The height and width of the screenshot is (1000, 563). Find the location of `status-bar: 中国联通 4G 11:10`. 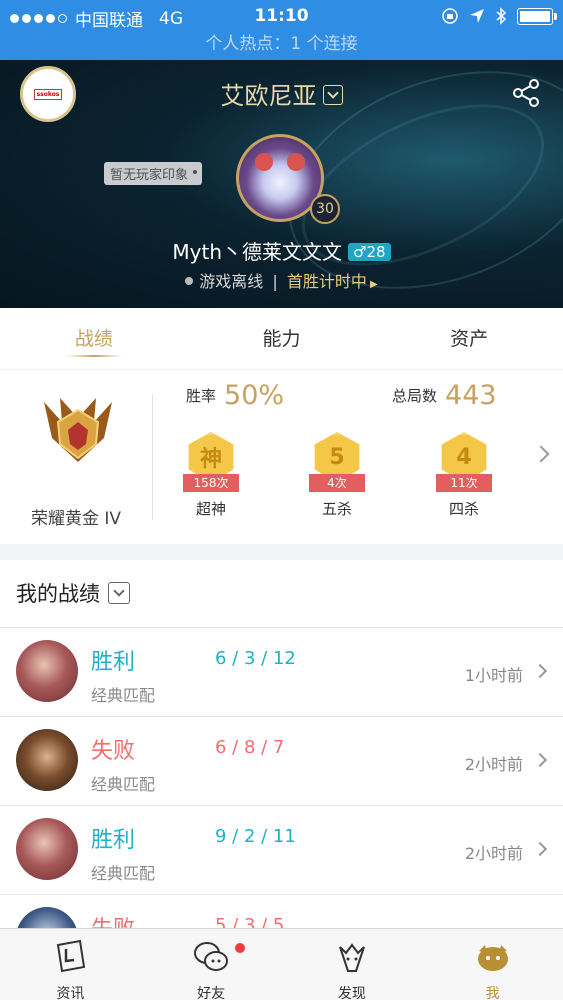

status-bar: 中国联通 4G 11:10 is located at coordinates (281, 16).